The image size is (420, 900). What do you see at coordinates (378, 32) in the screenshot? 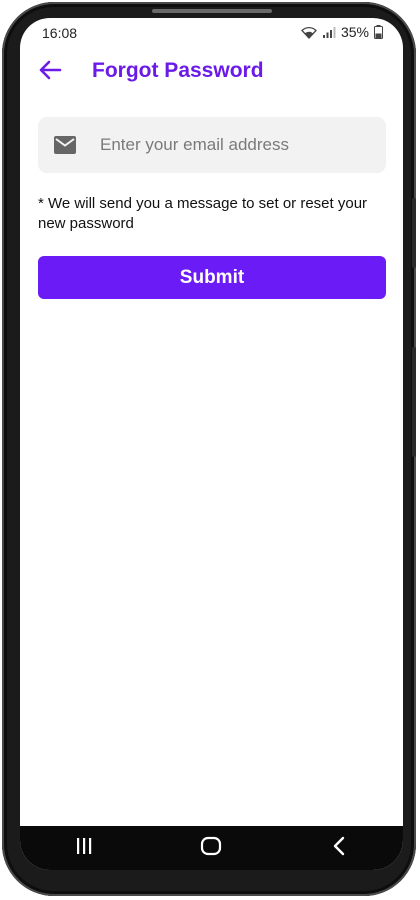
I see `battery-icon` at bounding box center [378, 32].